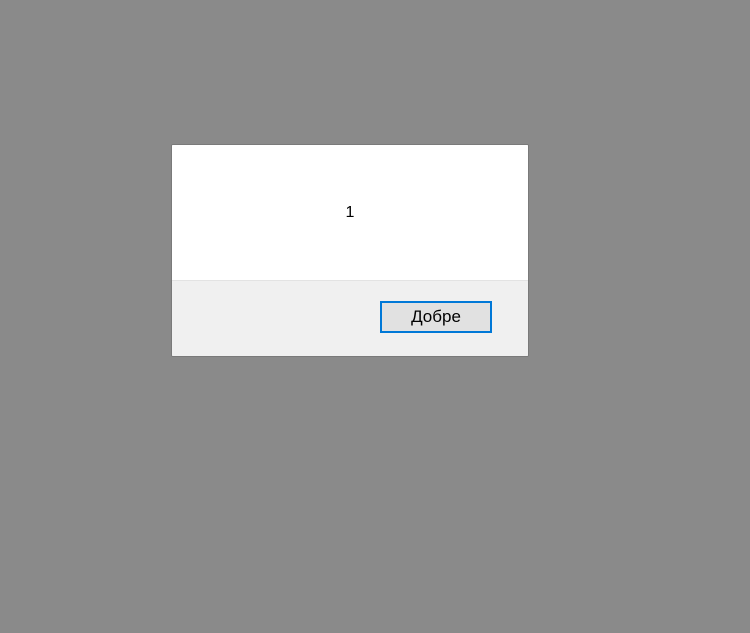  What do you see at coordinates (436, 317) in the screenshot?
I see `ok-button: Добре` at bounding box center [436, 317].